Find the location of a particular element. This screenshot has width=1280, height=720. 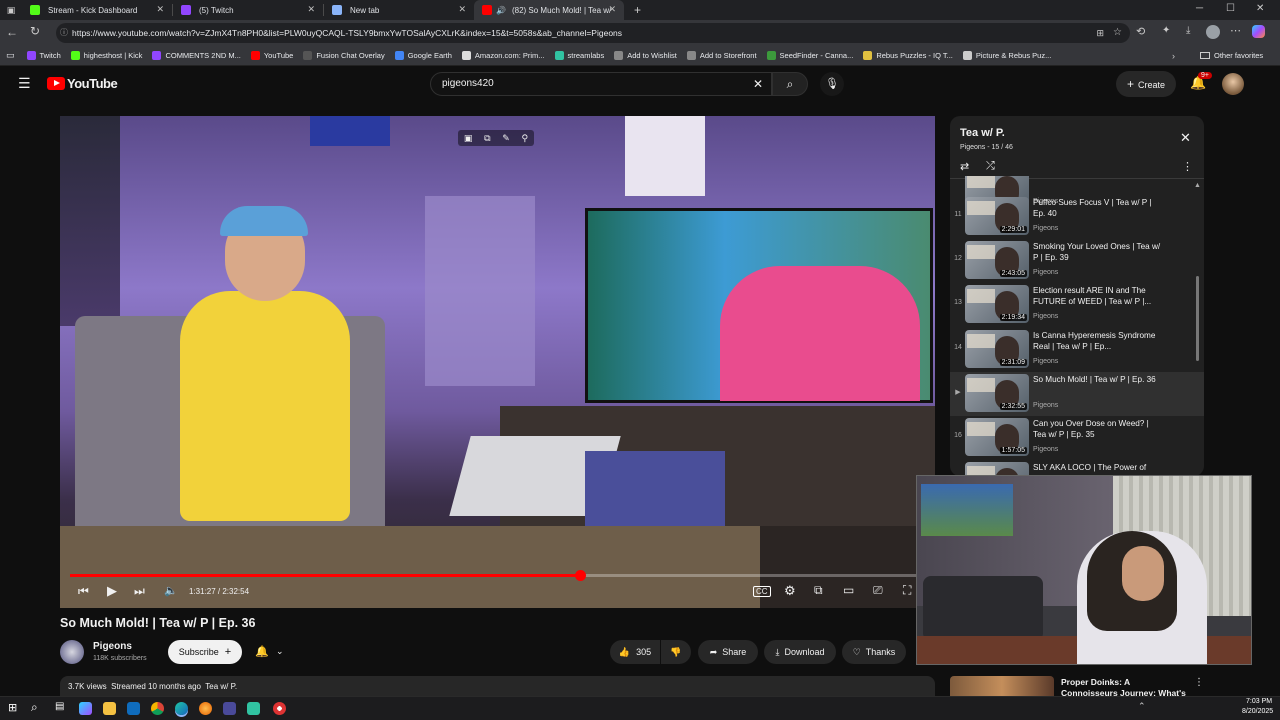

cast-icon: ⎚ is located at coordinates (878, 590).